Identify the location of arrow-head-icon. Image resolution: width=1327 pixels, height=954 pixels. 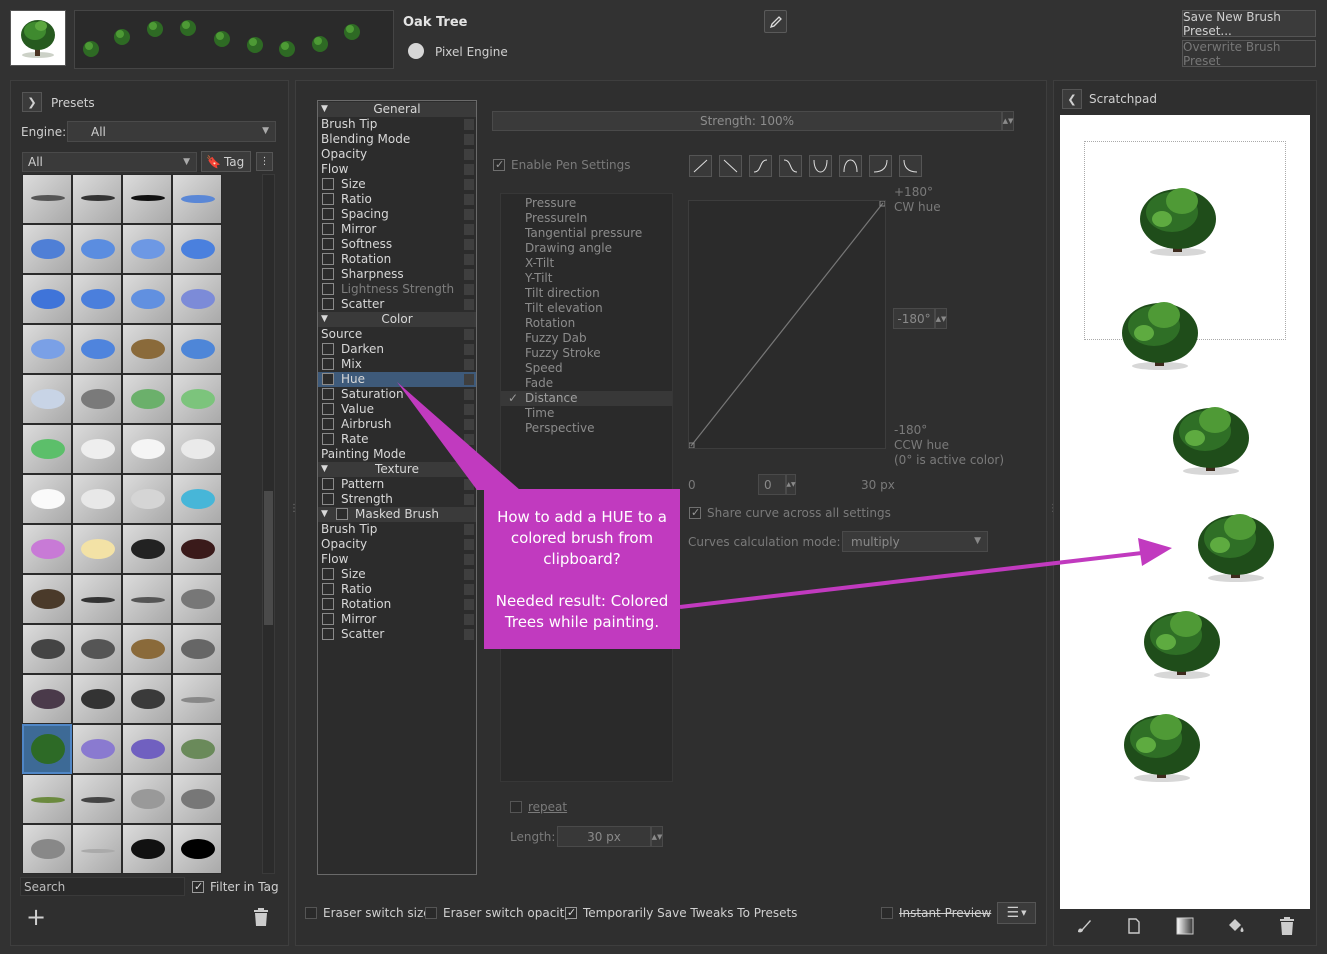
(1155, 552).